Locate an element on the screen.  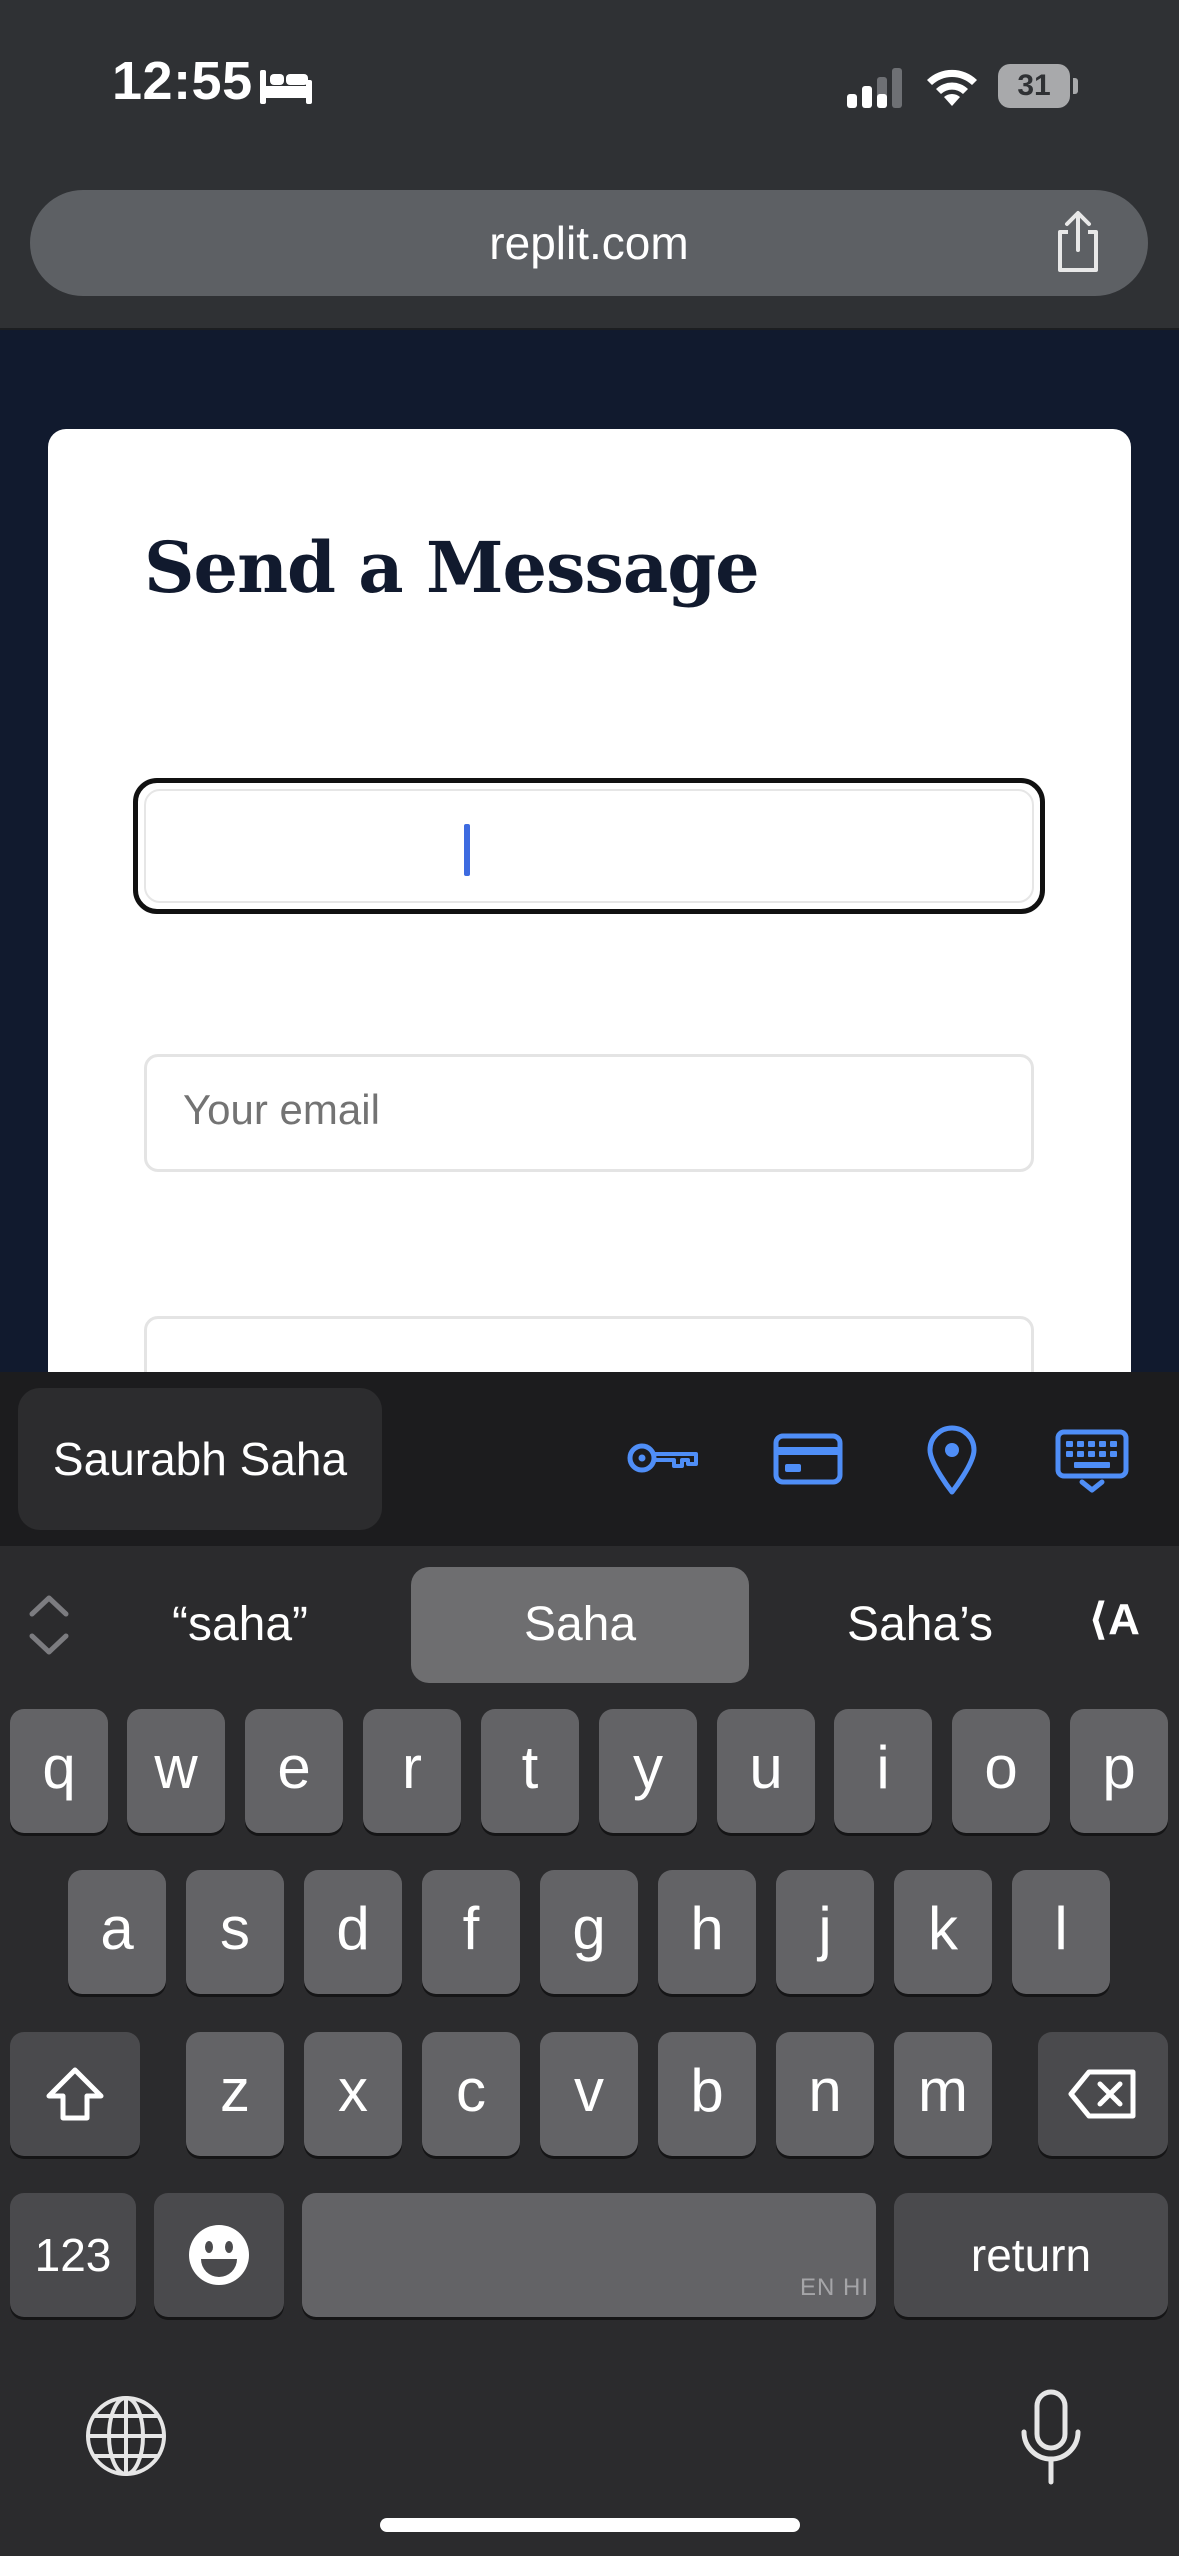
key-h: h is located at coordinates (707, 1932).